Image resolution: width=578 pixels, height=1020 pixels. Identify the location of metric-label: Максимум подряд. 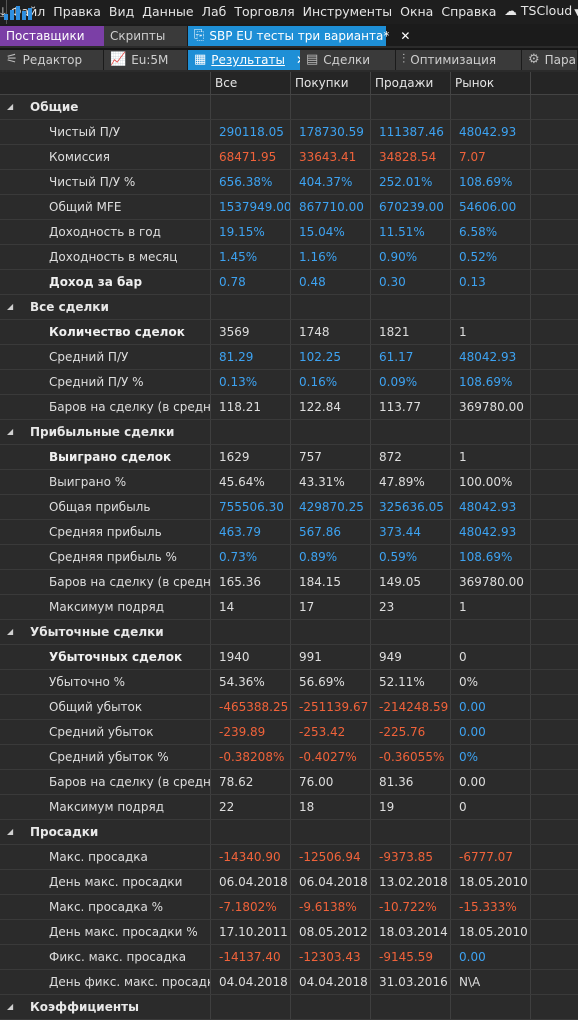
(105, 807).